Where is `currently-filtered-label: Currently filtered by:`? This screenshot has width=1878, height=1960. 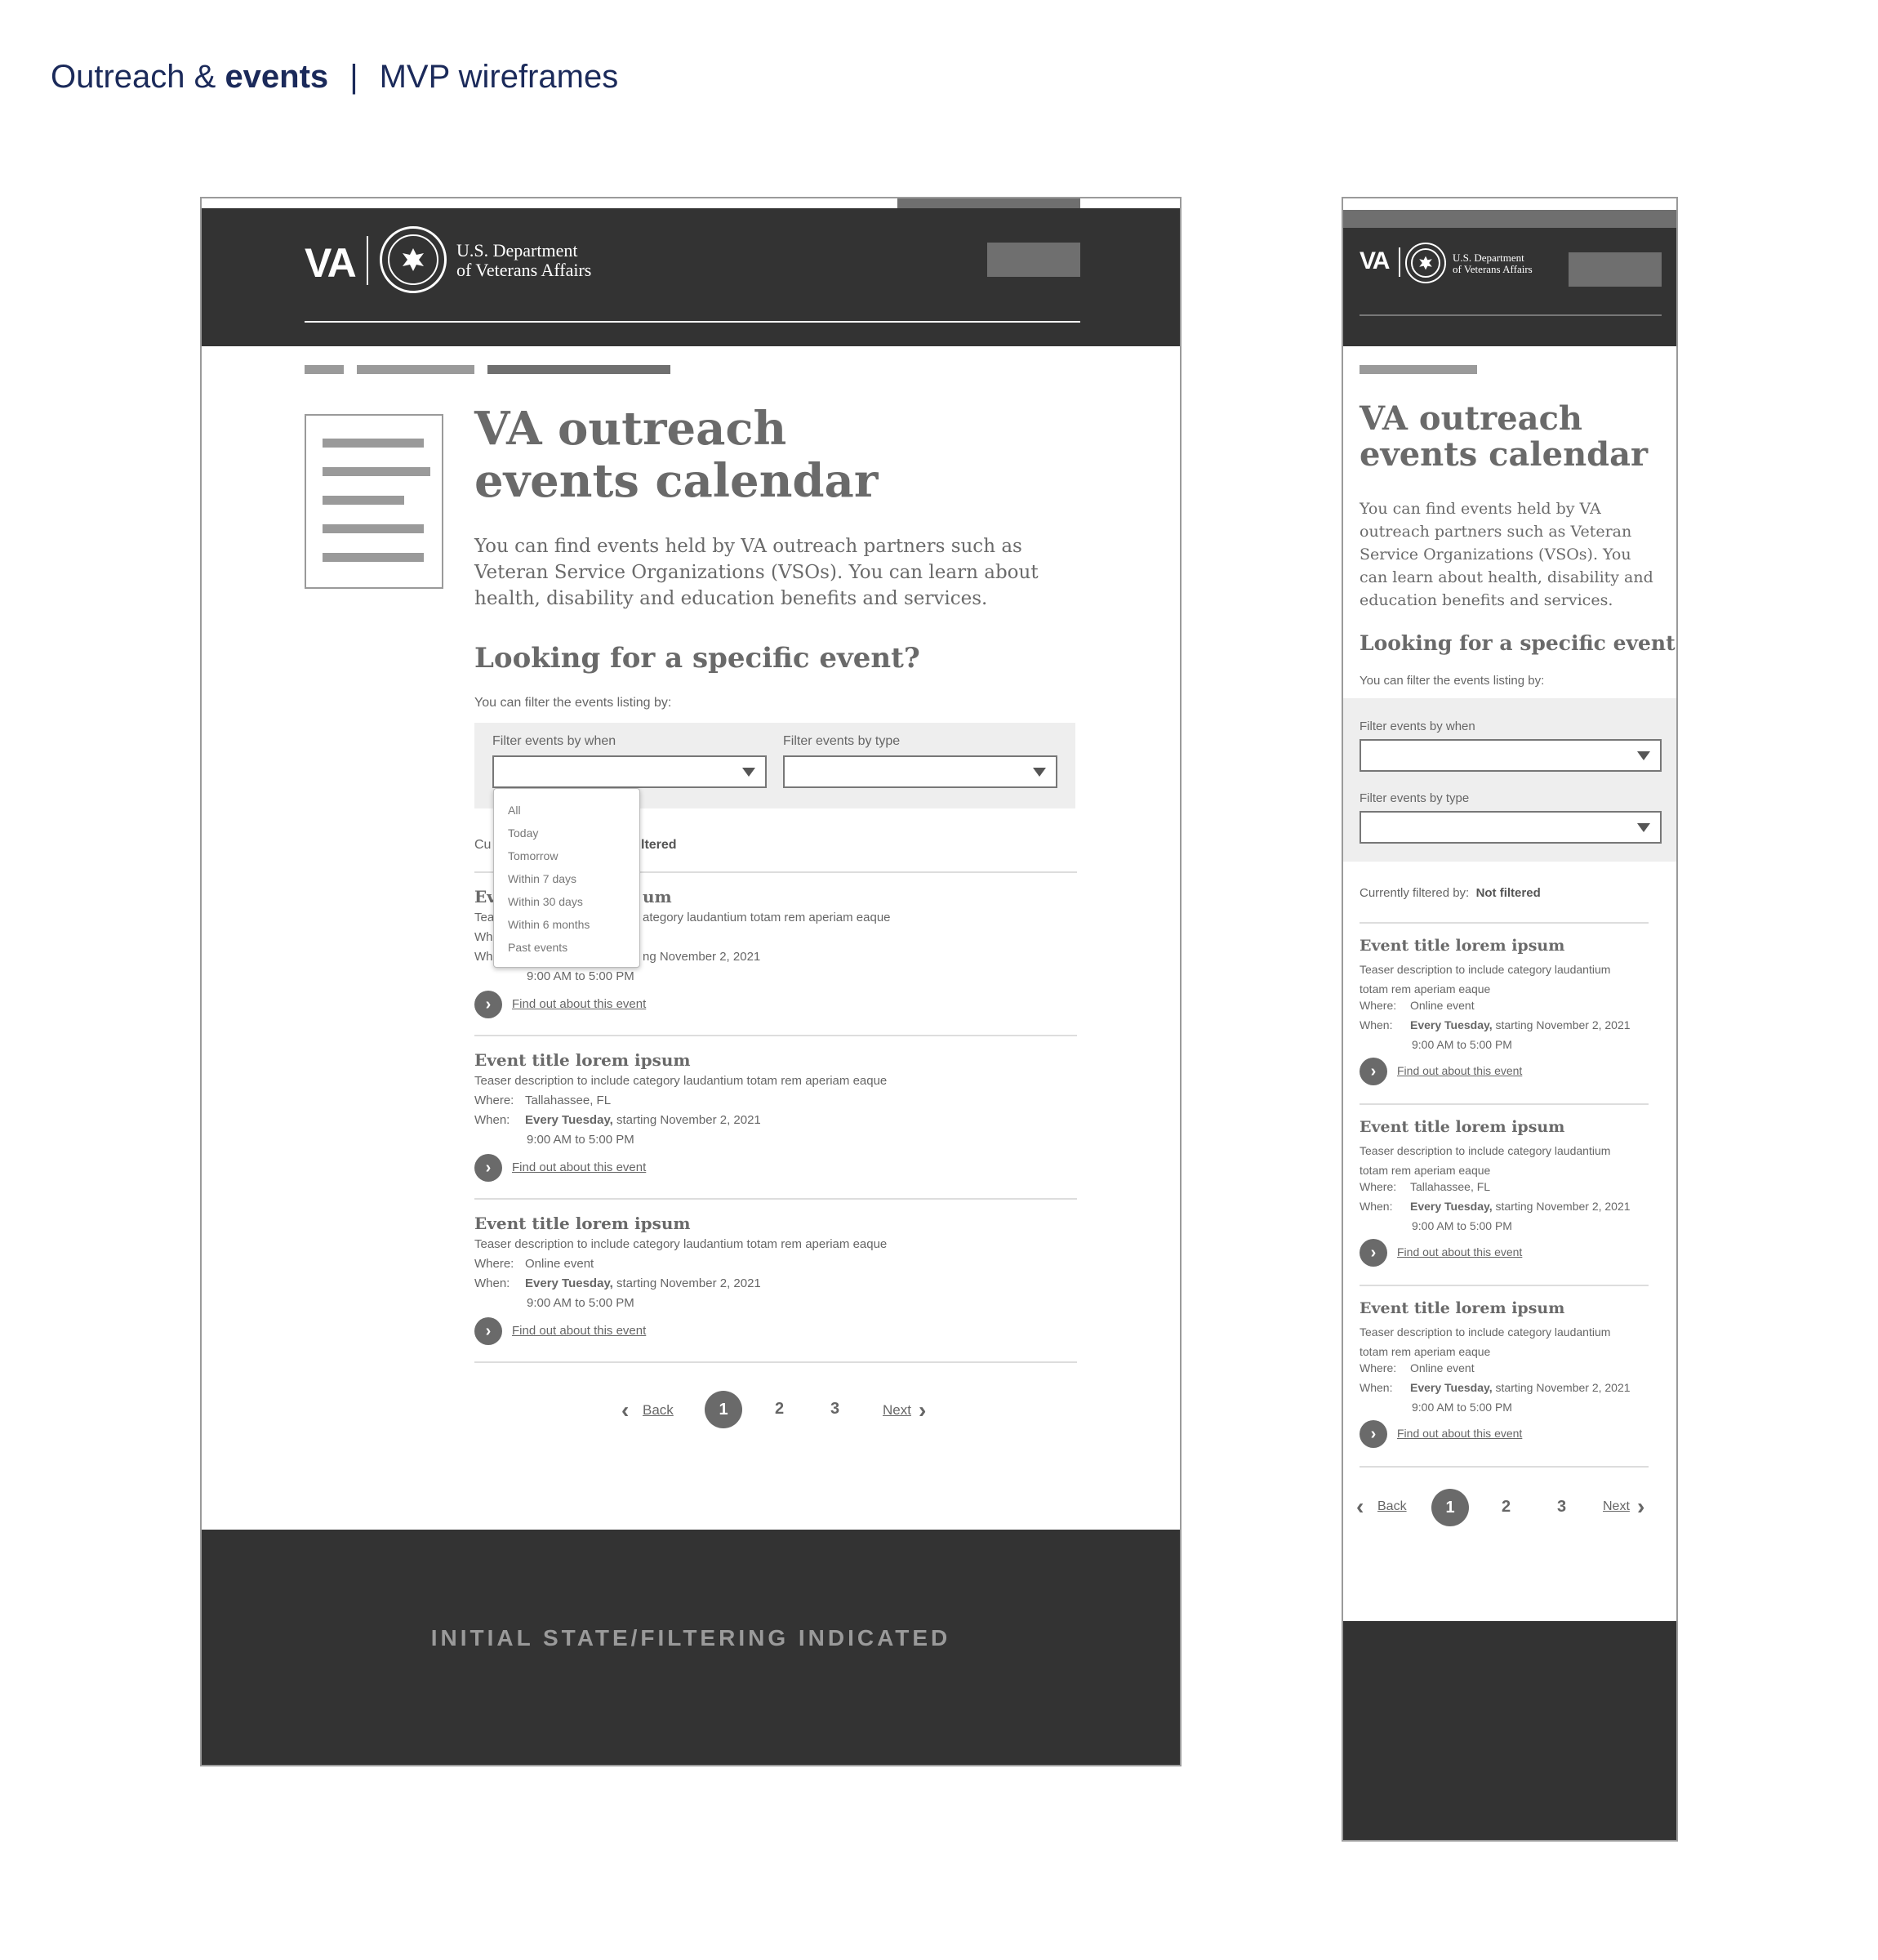 currently-filtered-label: Currently filtered by: is located at coordinates (1415, 893).